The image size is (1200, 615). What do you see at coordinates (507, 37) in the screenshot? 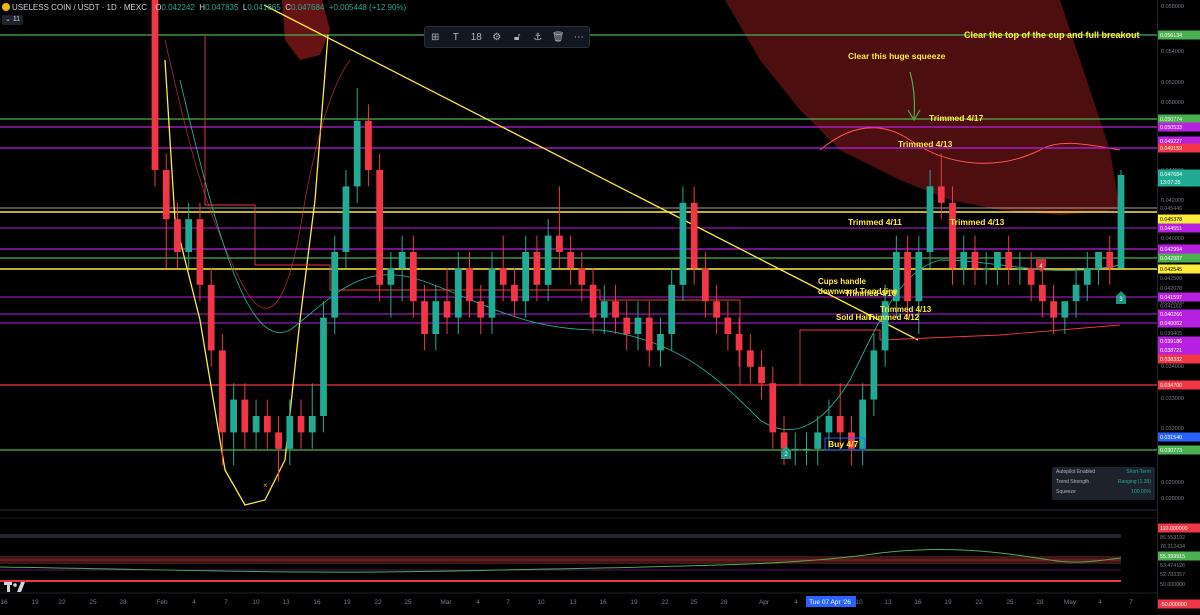
I see `drawing-toolbar: ⊞ T 18 ⚙ 🔓︎ ⚓︎ 🗑︎ ⋯` at bounding box center [507, 37].